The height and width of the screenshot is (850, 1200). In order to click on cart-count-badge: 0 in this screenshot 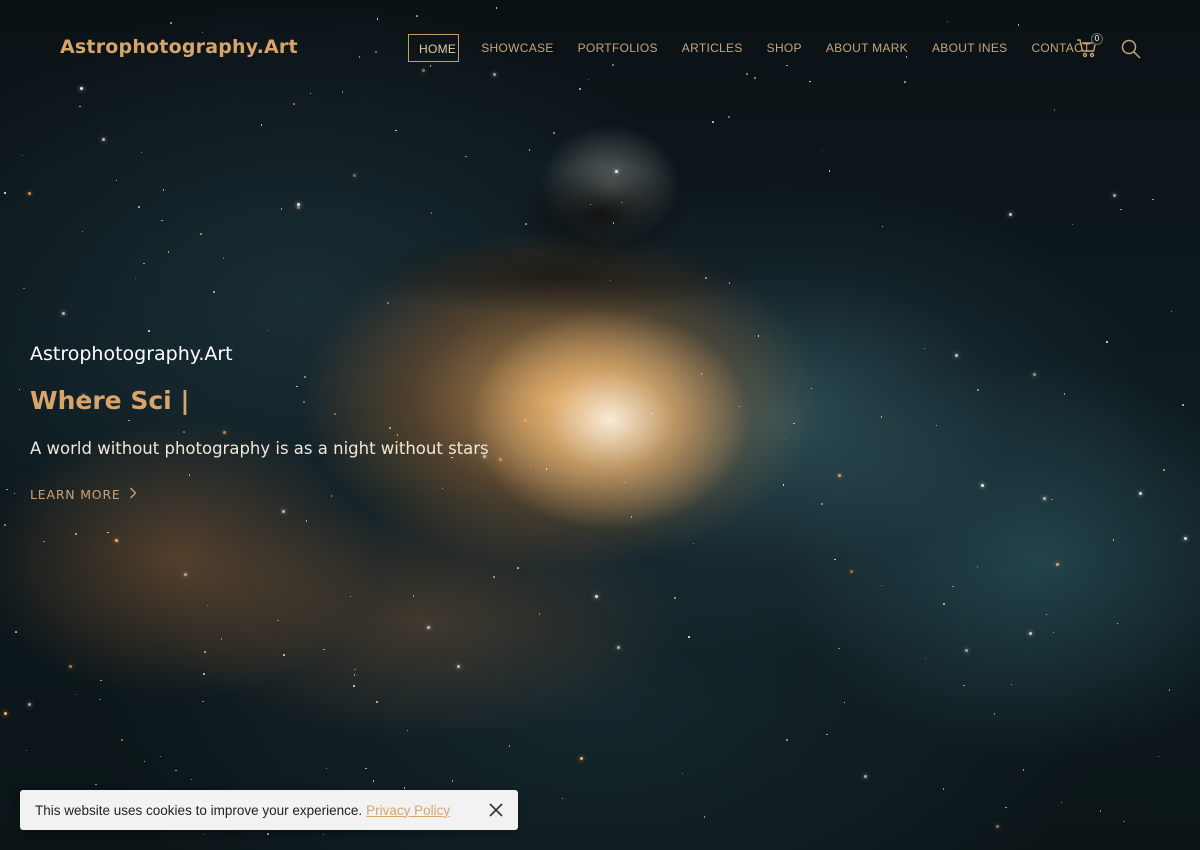, I will do `click(1097, 39)`.